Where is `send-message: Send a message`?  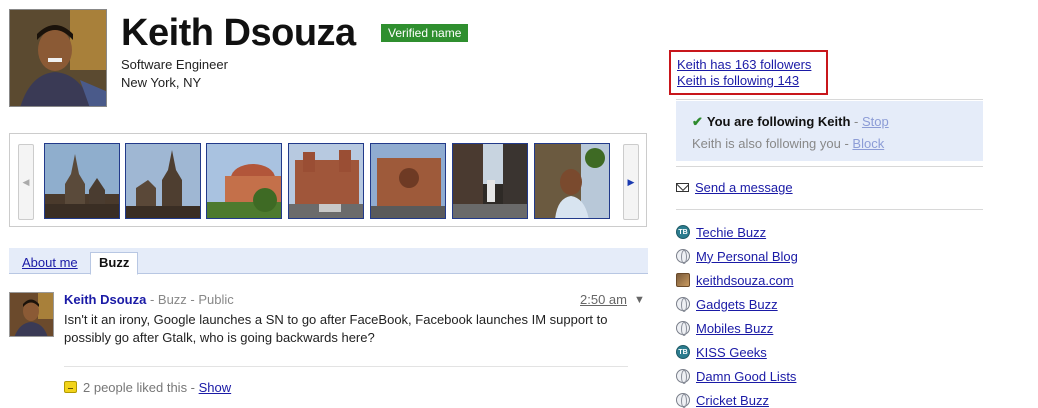
send-message: Send a message is located at coordinates (734, 188).